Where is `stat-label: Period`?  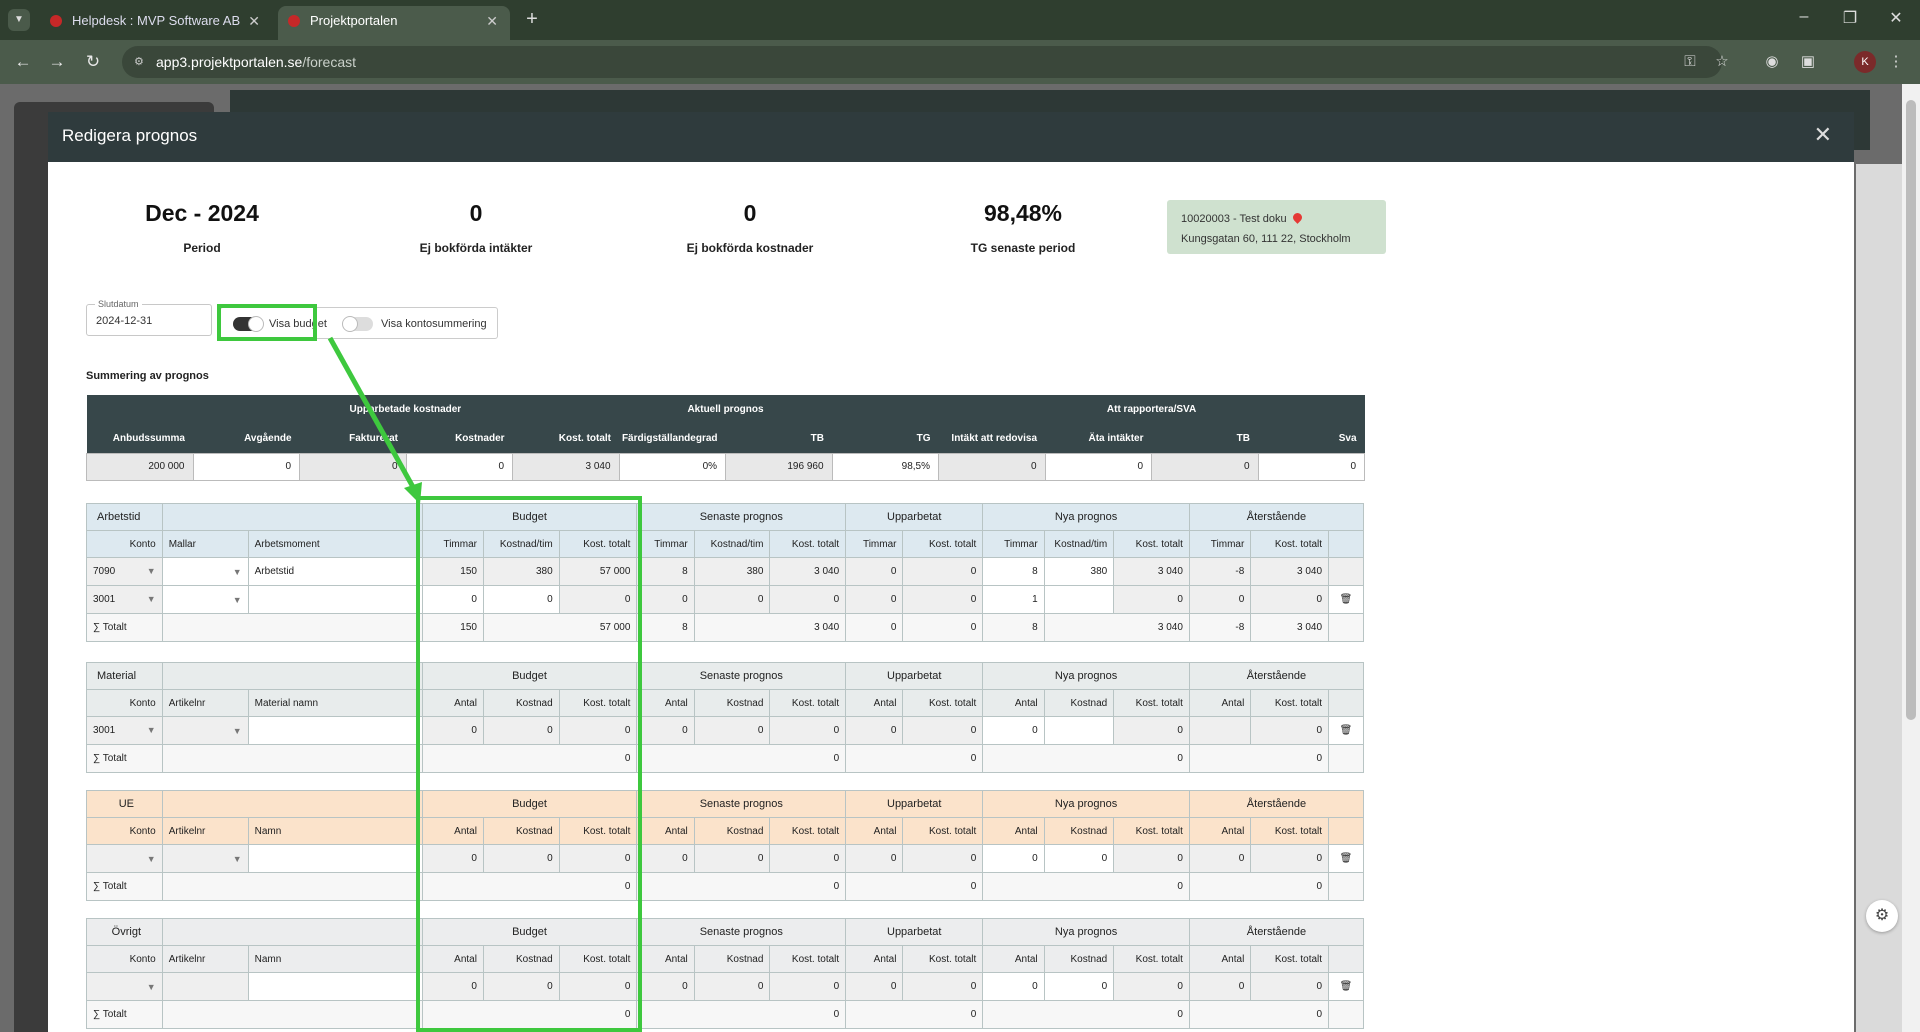 stat-label: Period is located at coordinates (202, 248).